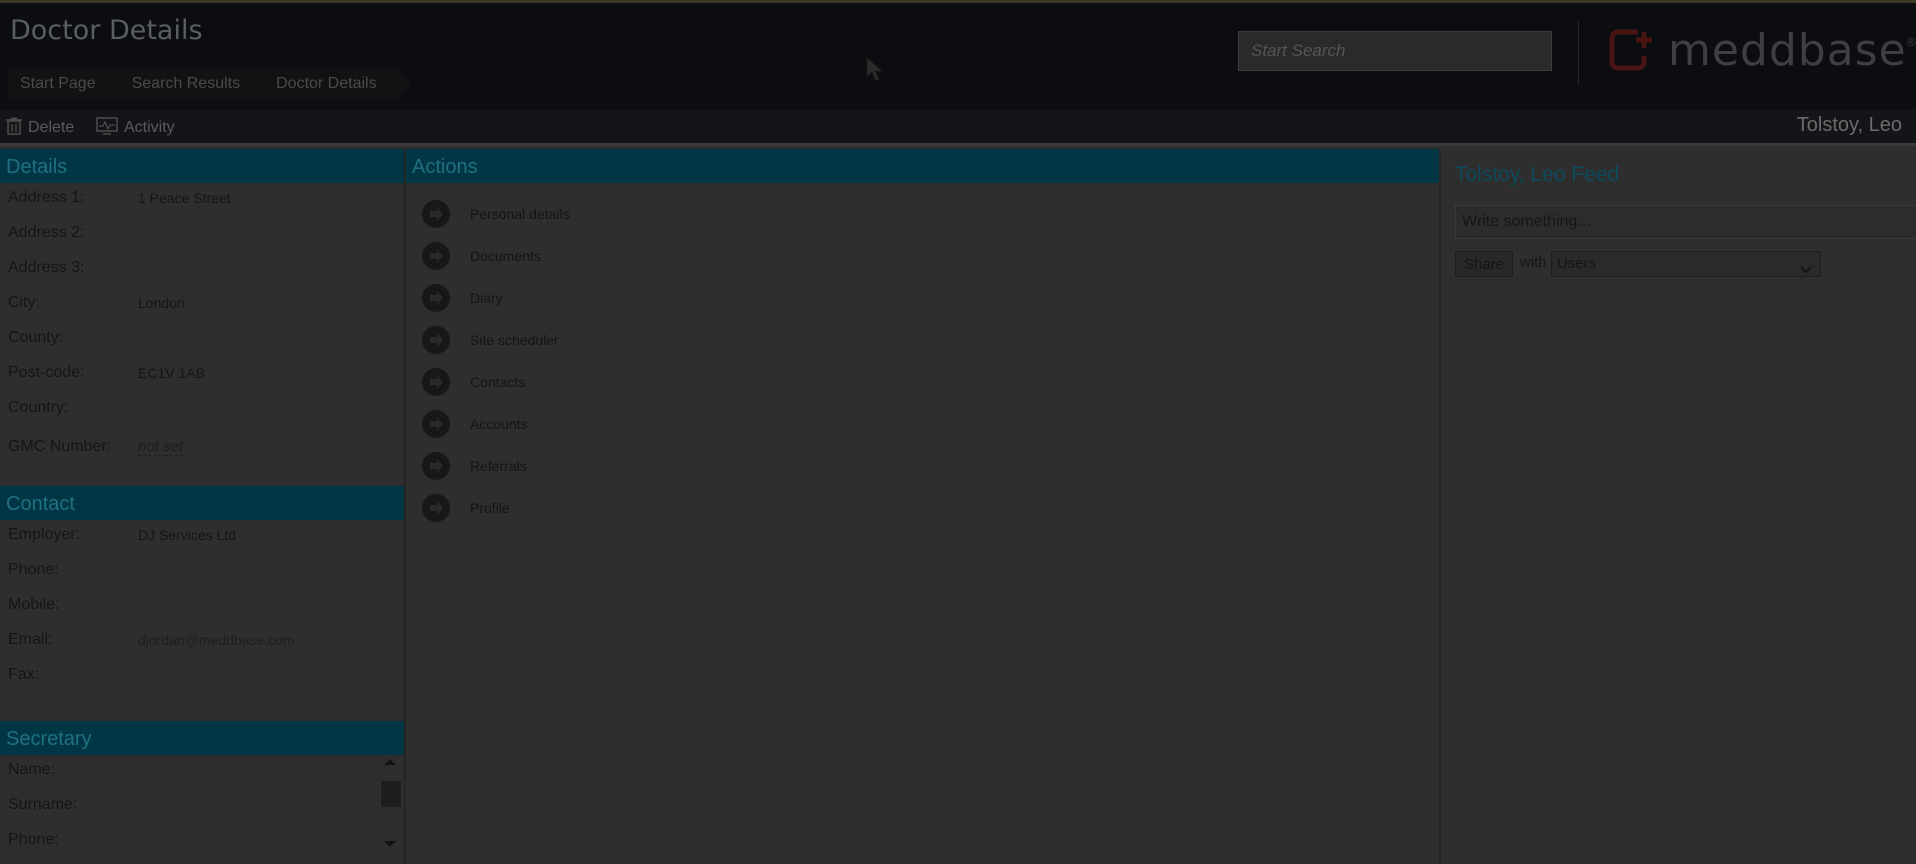  Describe the element at coordinates (24, 302) in the screenshot. I see `field-label: City:` at that location.